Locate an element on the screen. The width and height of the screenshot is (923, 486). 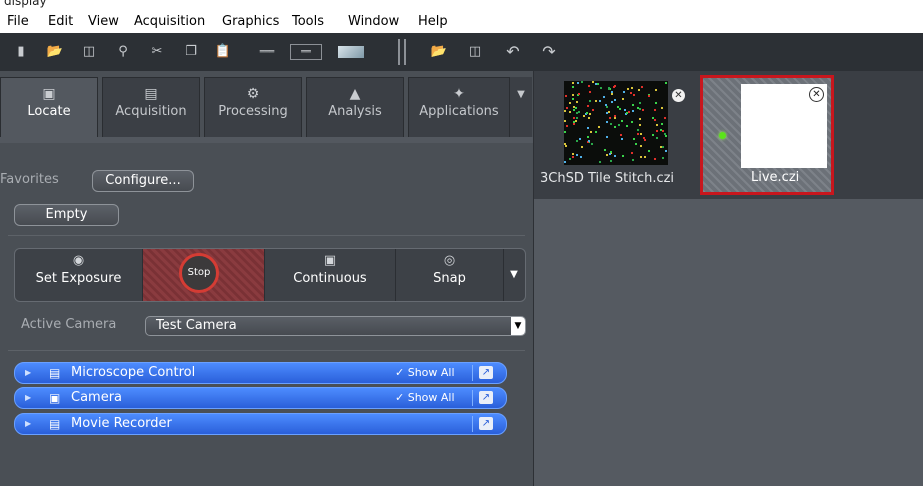
cut-icon: ✂ is located at coordinates (157, 52).